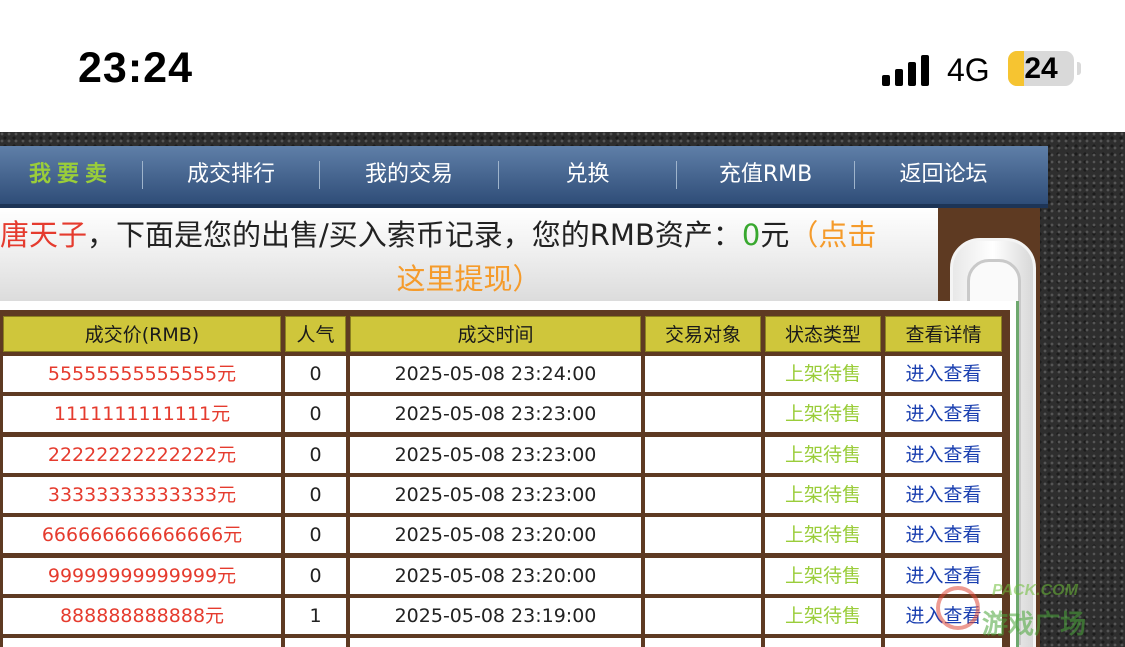 This screenshot has width=1125, height=647. I want to click on battery-level: 24, so click(1041, 68).